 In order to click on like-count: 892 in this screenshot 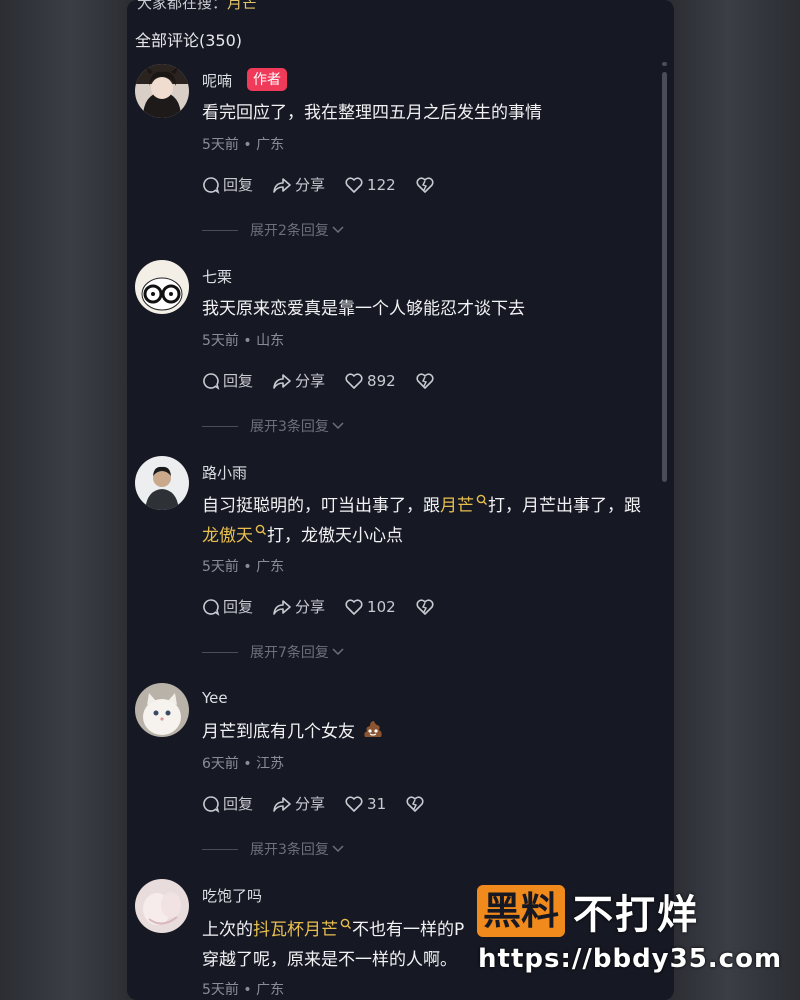, I will do `click(381, 380)`.